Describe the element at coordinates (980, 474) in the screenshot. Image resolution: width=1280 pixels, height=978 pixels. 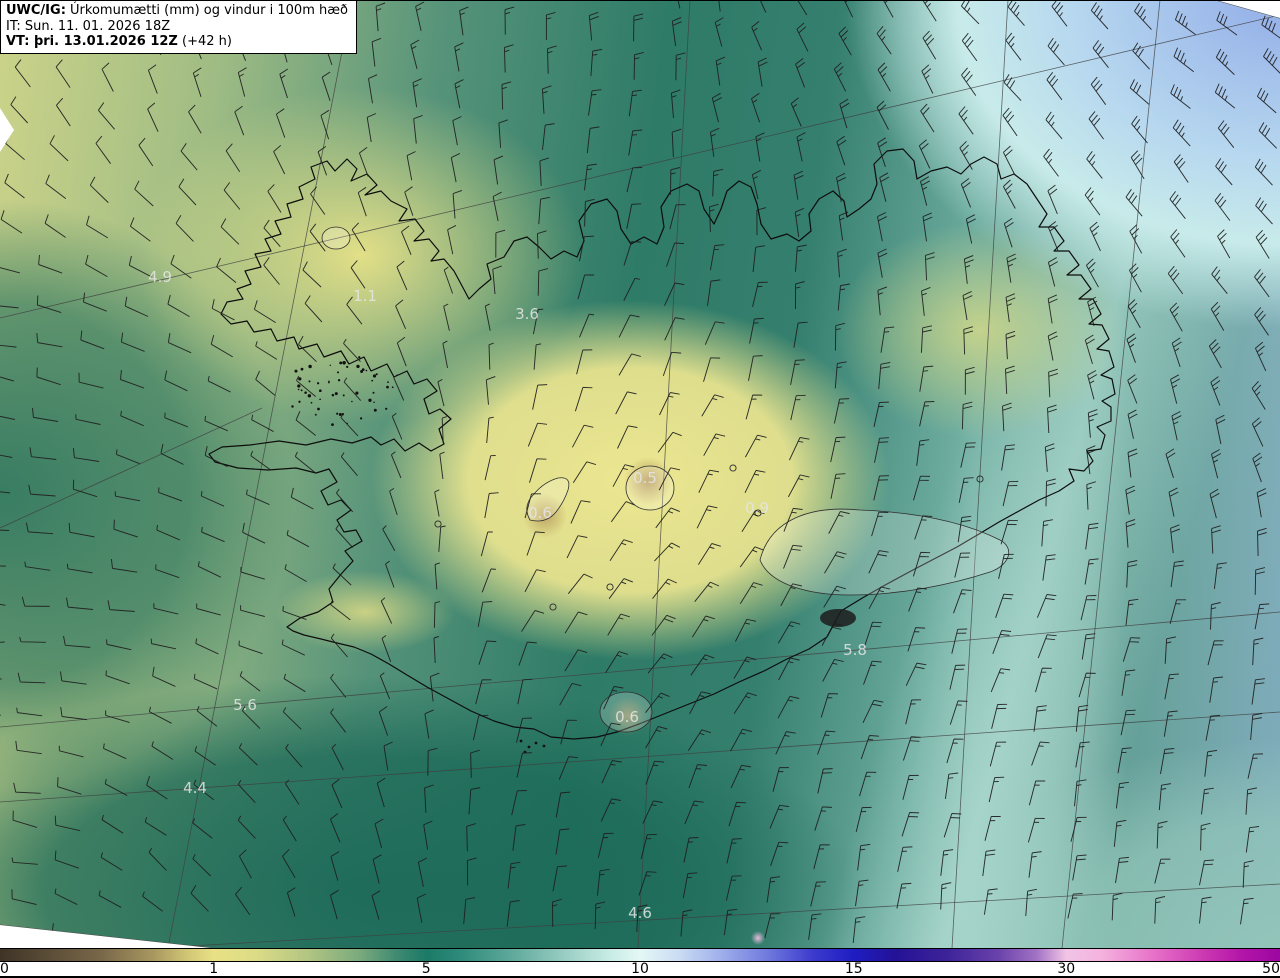
I see `graticule-line` at that location.